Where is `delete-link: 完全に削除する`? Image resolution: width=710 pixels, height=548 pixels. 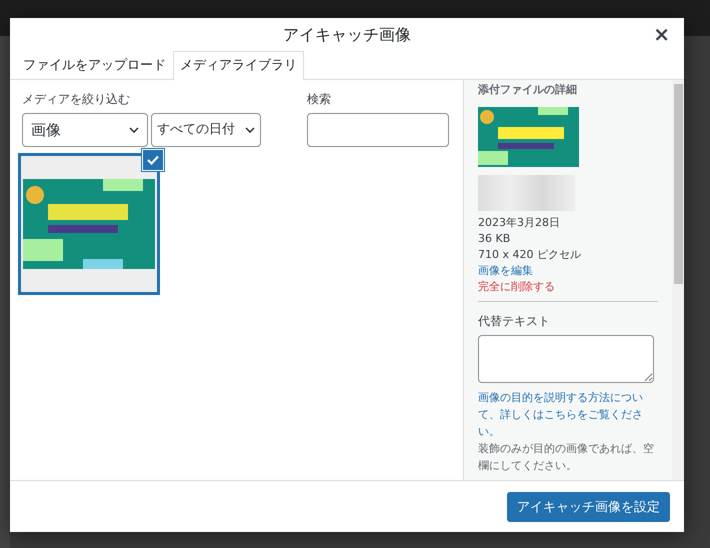 delete-link: 完全に削除する is located at coordinates (568, 286).